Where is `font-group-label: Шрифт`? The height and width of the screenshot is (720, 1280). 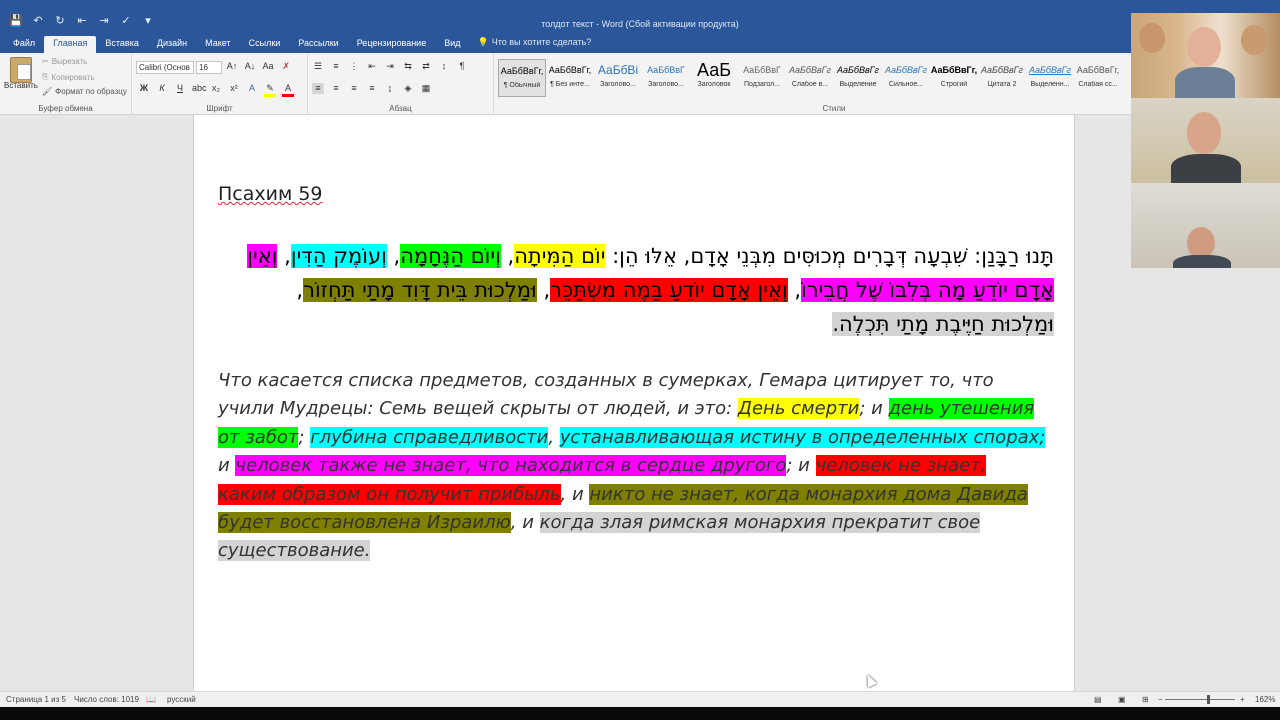
font-group-label: Шрифт is located at coordinates (219, 108).